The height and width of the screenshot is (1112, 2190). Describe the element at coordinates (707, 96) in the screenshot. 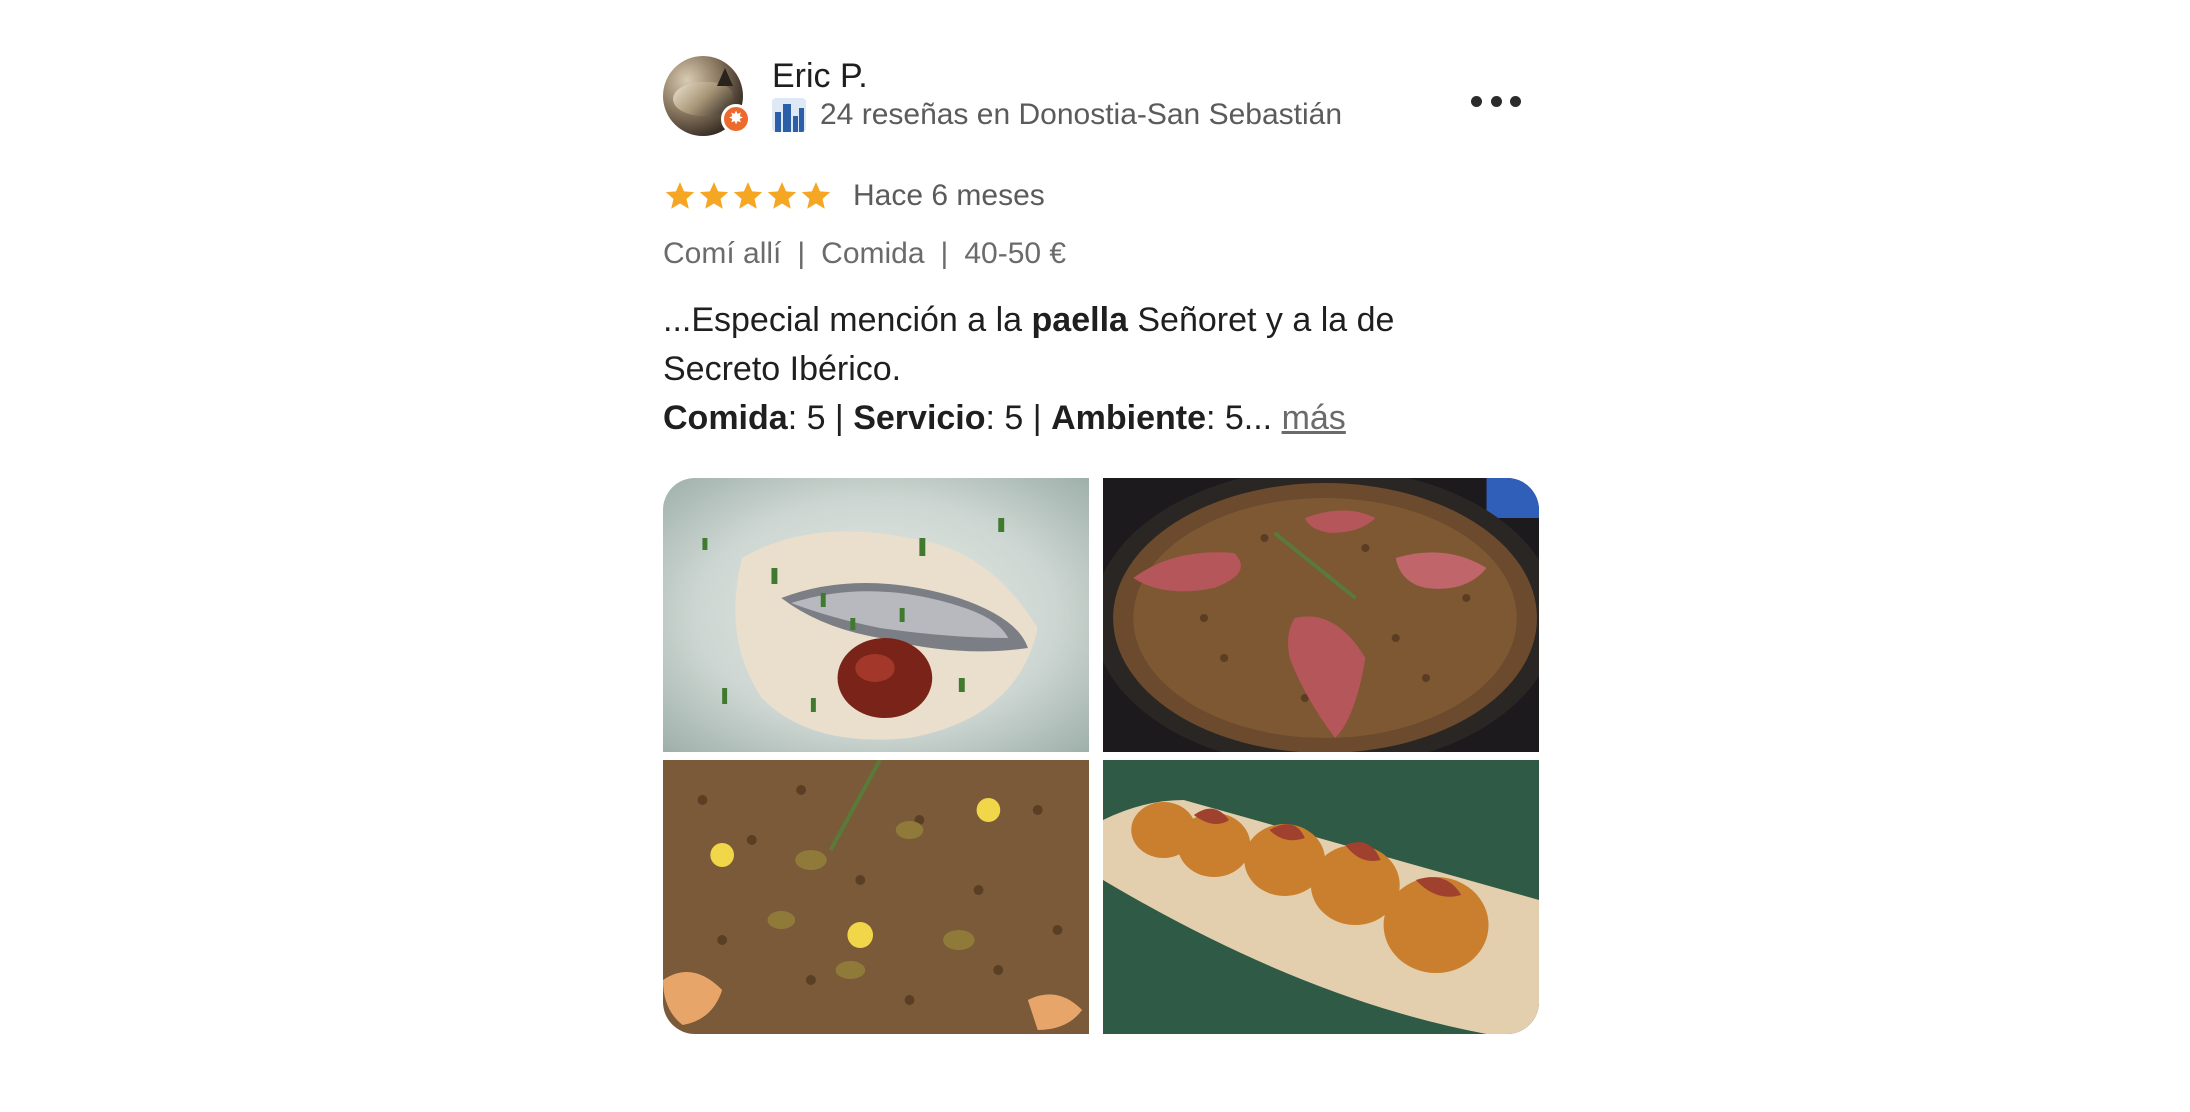

I see `user-avatar: ✸` at that location.